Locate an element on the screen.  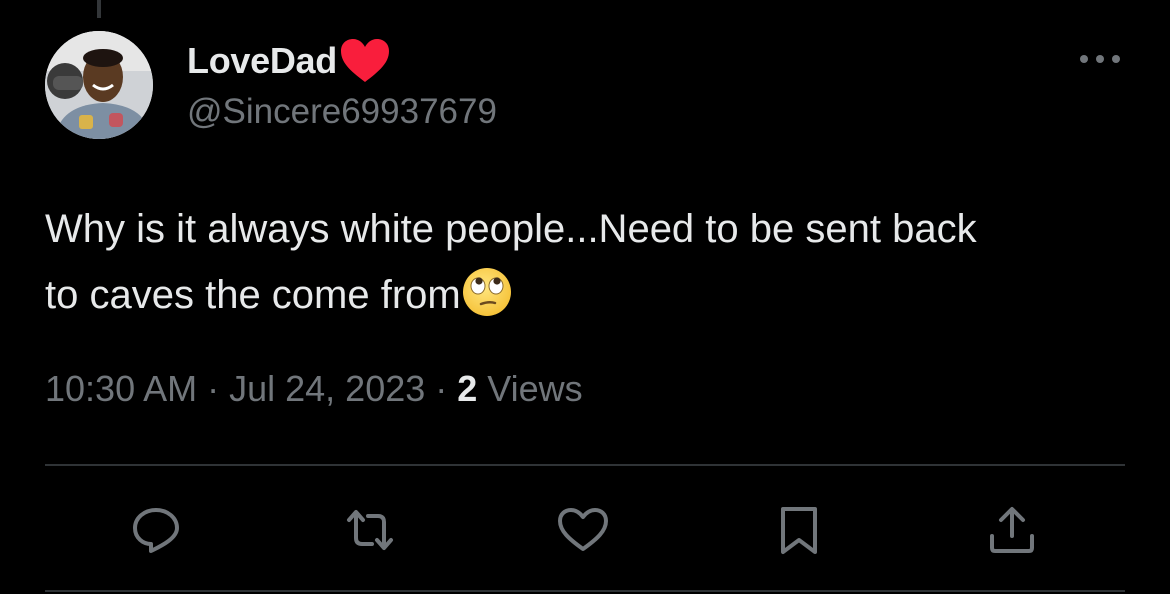
reply-button is located at coordinates (156, 530).